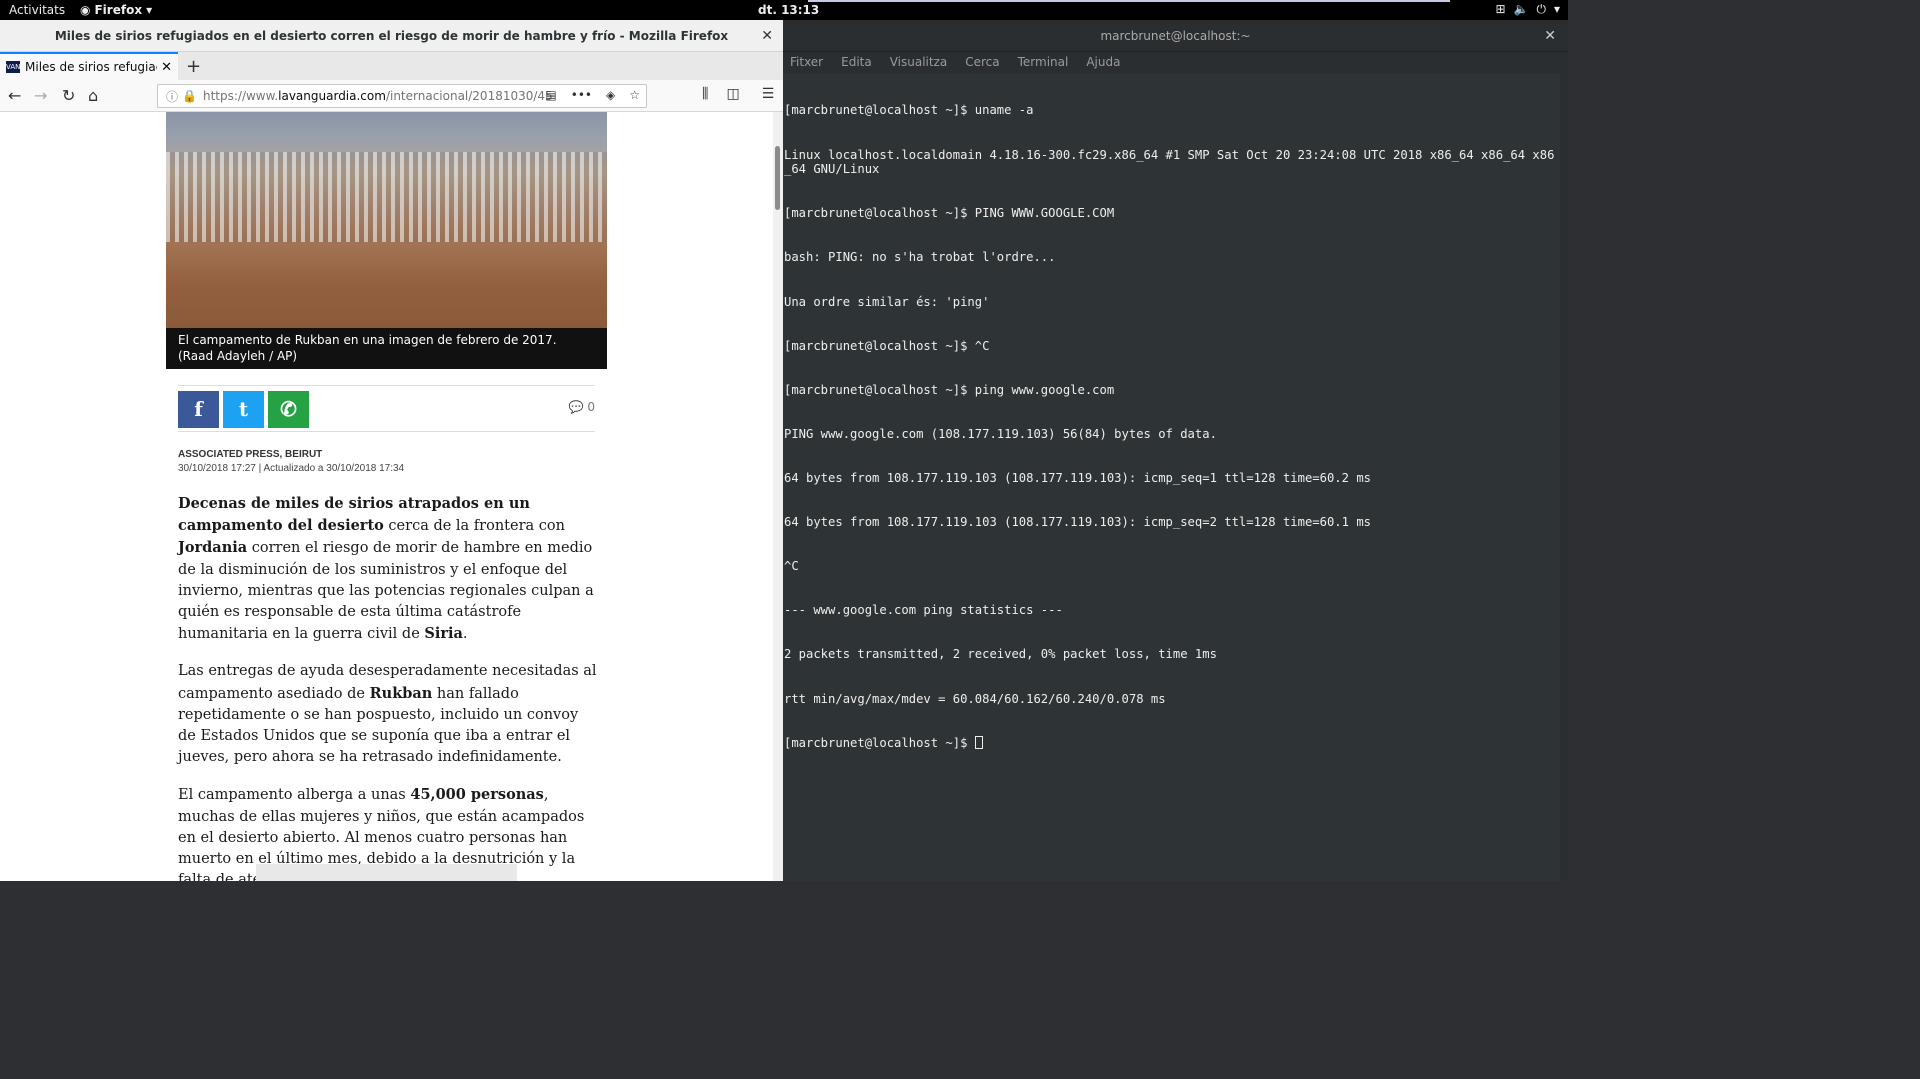  I want to click on twitter-share-button: t, so click(243, 409).